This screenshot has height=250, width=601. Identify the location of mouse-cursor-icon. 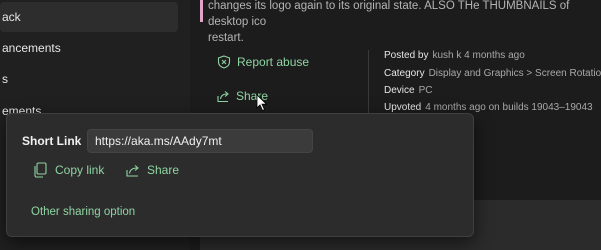
(262, 103).